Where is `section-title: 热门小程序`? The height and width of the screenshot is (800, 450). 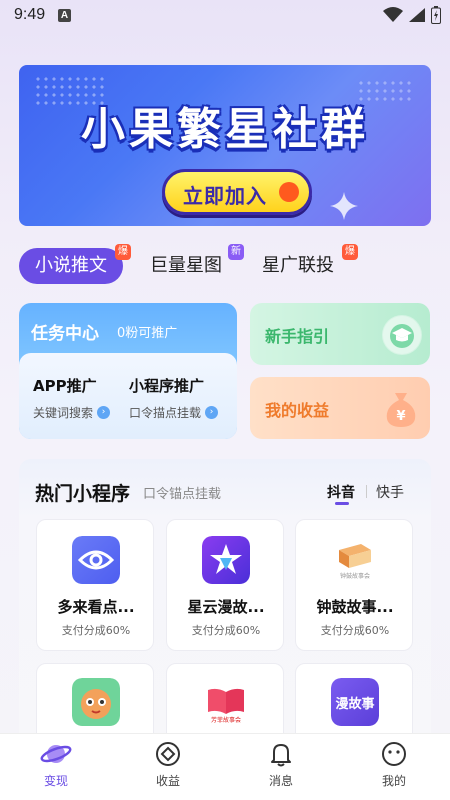 section-title: 热门小程序 is located at coordinates (83, 494).